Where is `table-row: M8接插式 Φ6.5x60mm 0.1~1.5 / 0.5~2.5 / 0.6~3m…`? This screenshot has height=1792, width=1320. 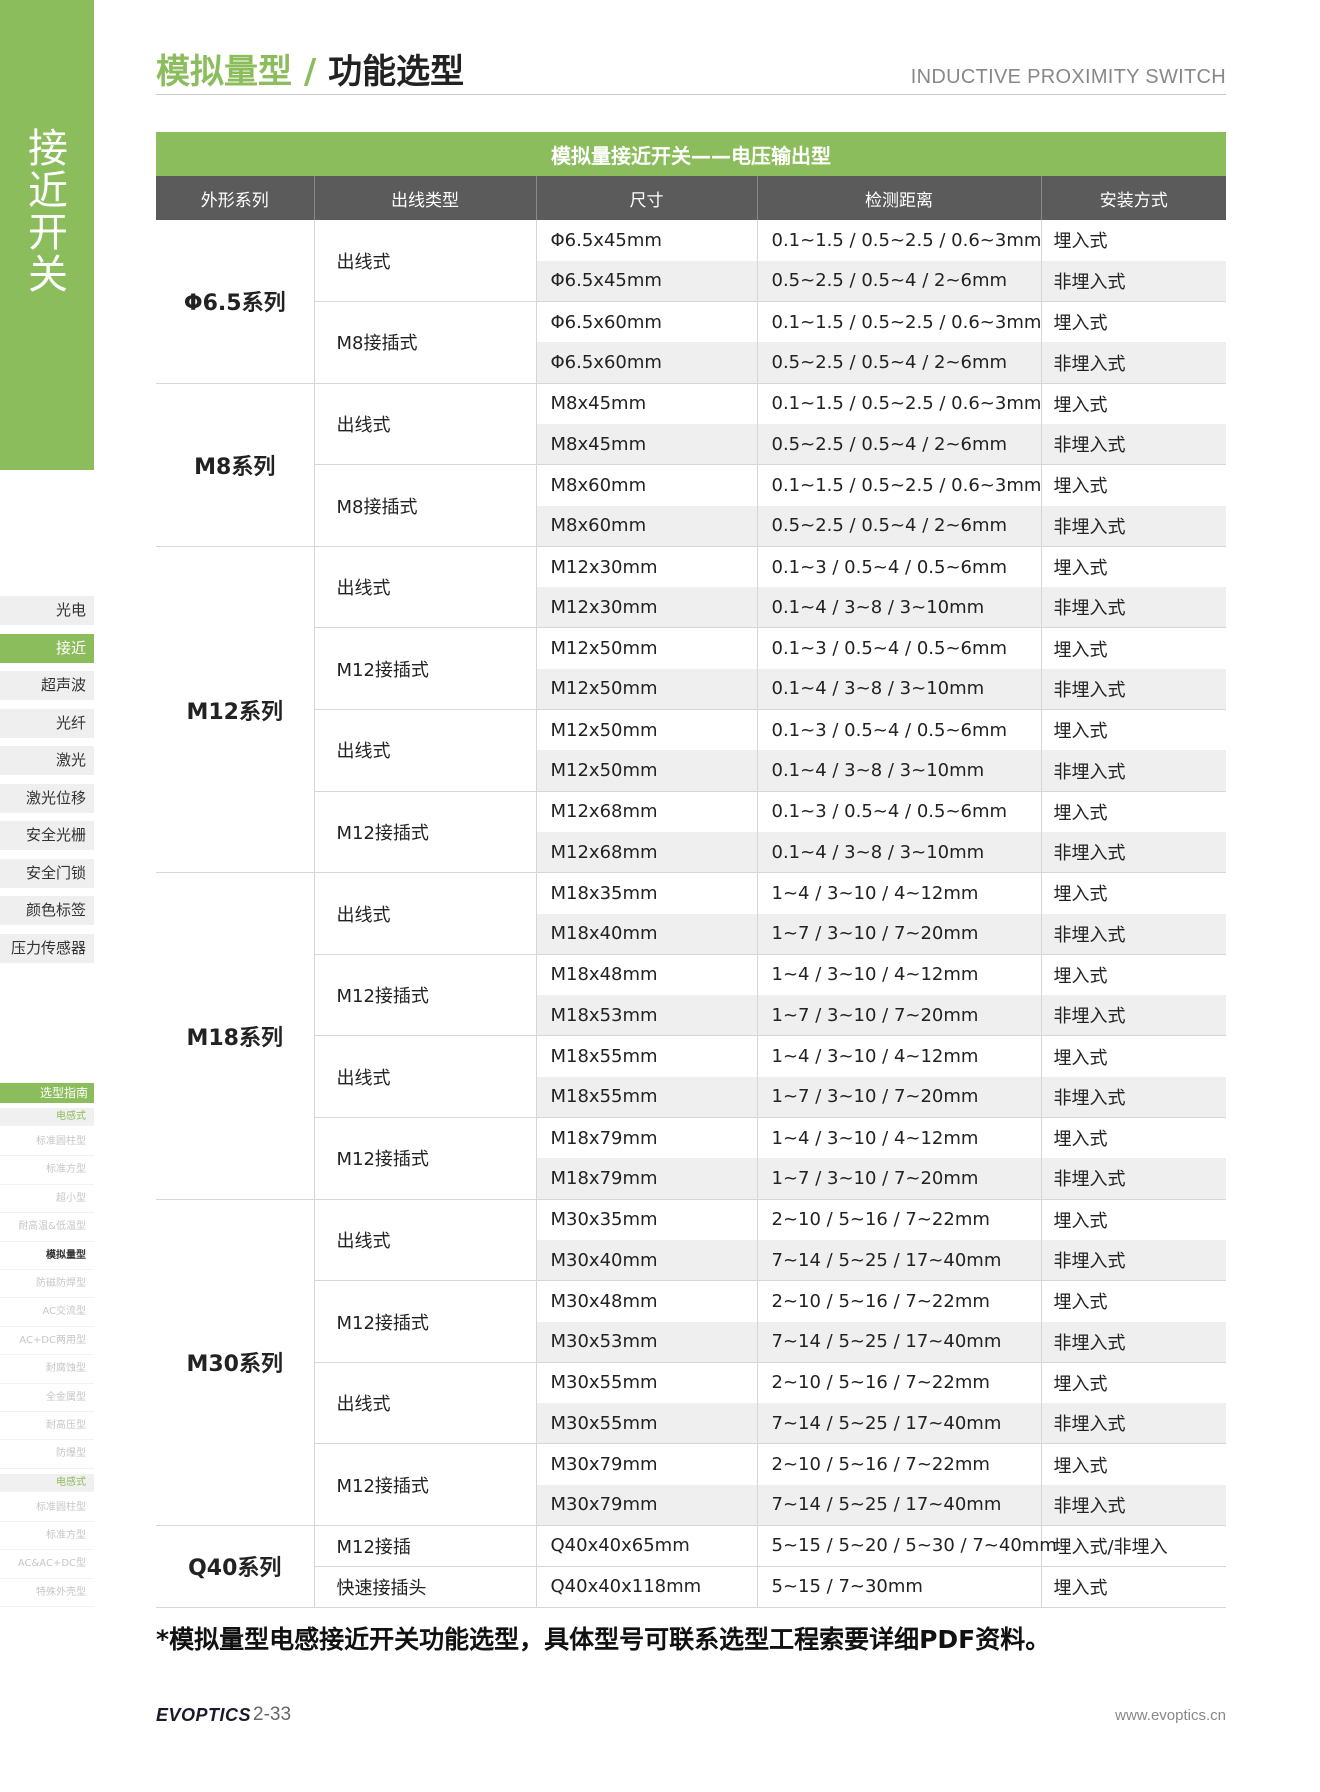
table-row: M8接插式 Φ6.5x60mm 0.1~1.5 / 0.5~2.5 / 0.6~3m… is located at coordinates (691, 342).